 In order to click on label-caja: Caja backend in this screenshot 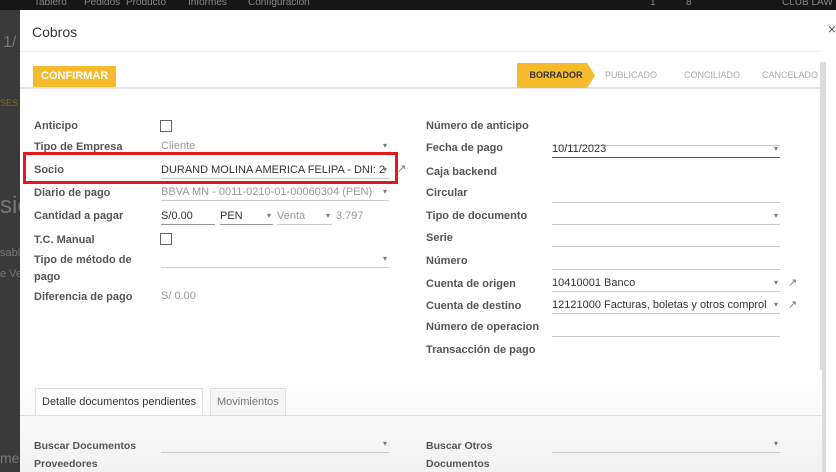, I will do `click(461, 172)`.